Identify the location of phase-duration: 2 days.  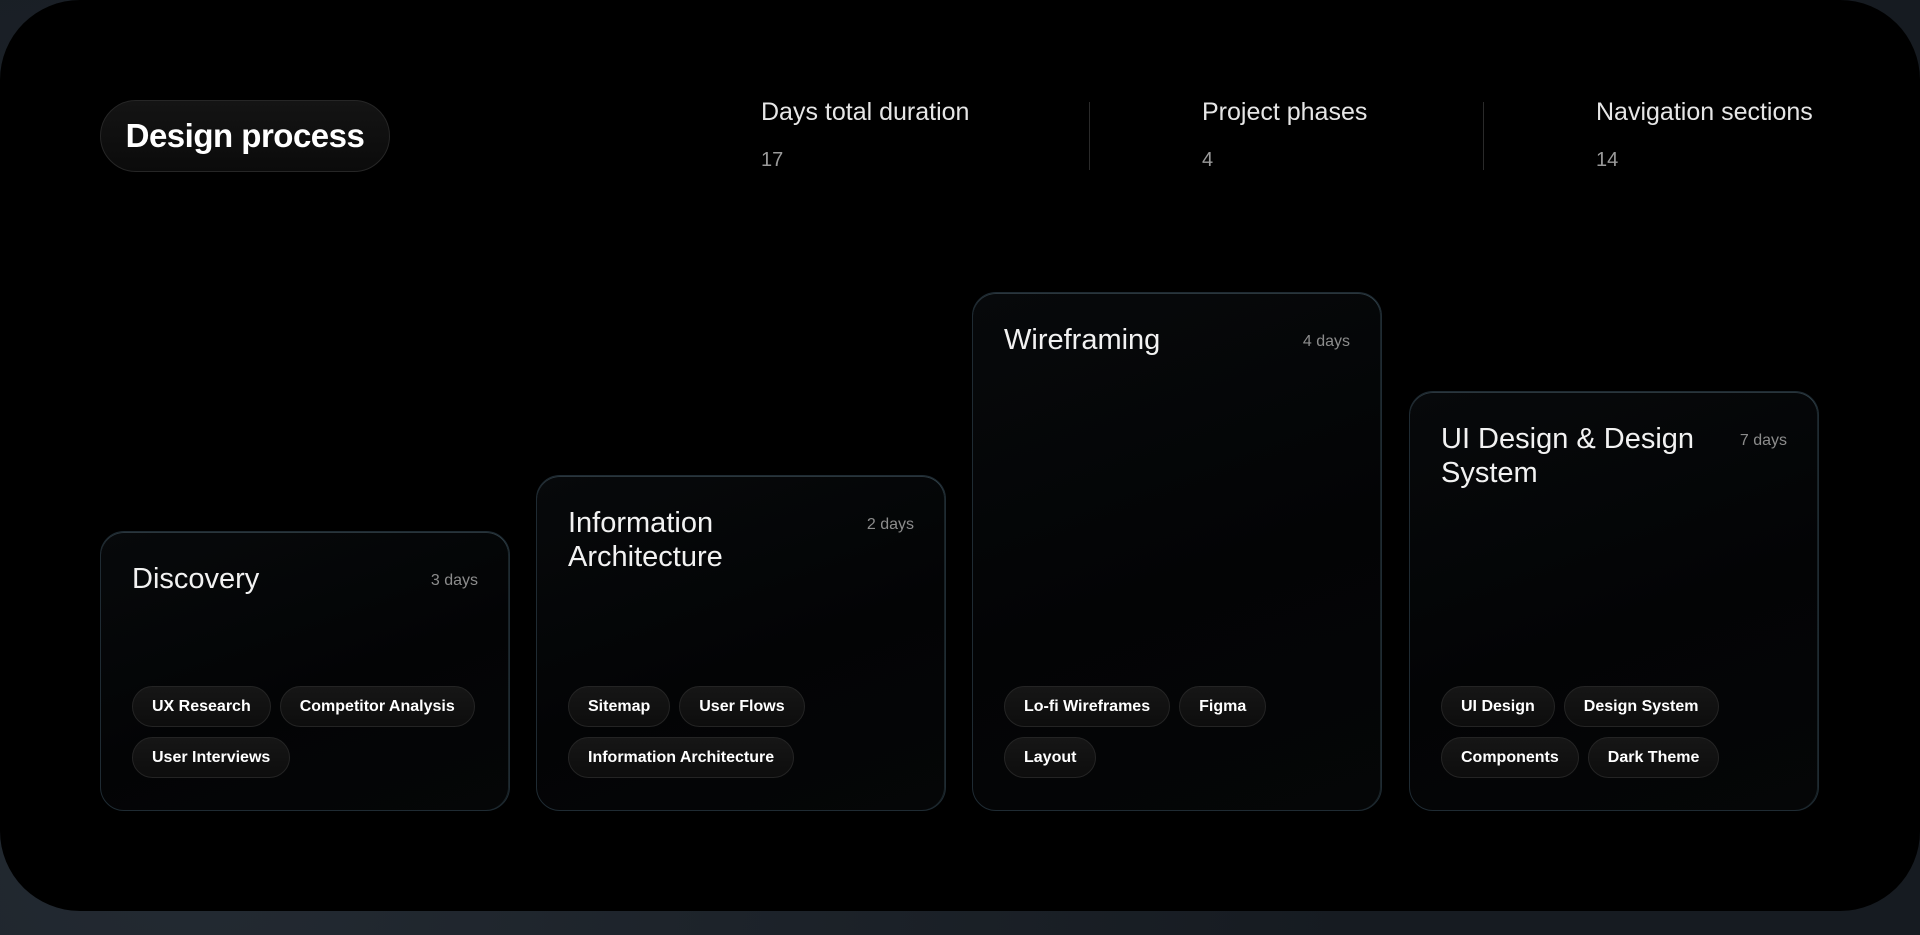
(890, 524).